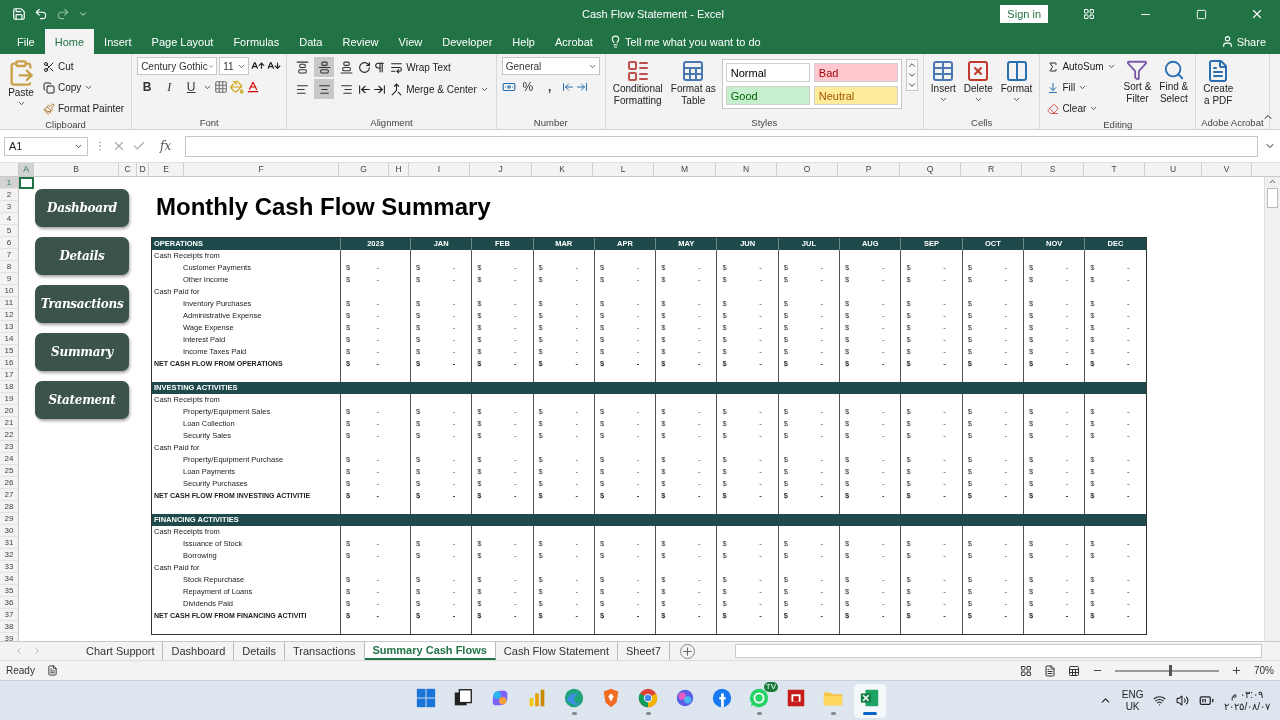 The image size is (1280, 720). What do you see at coordinates (9, 543) in the screenshot?
I see `row-header: 31` at bounding box center [9, 543].